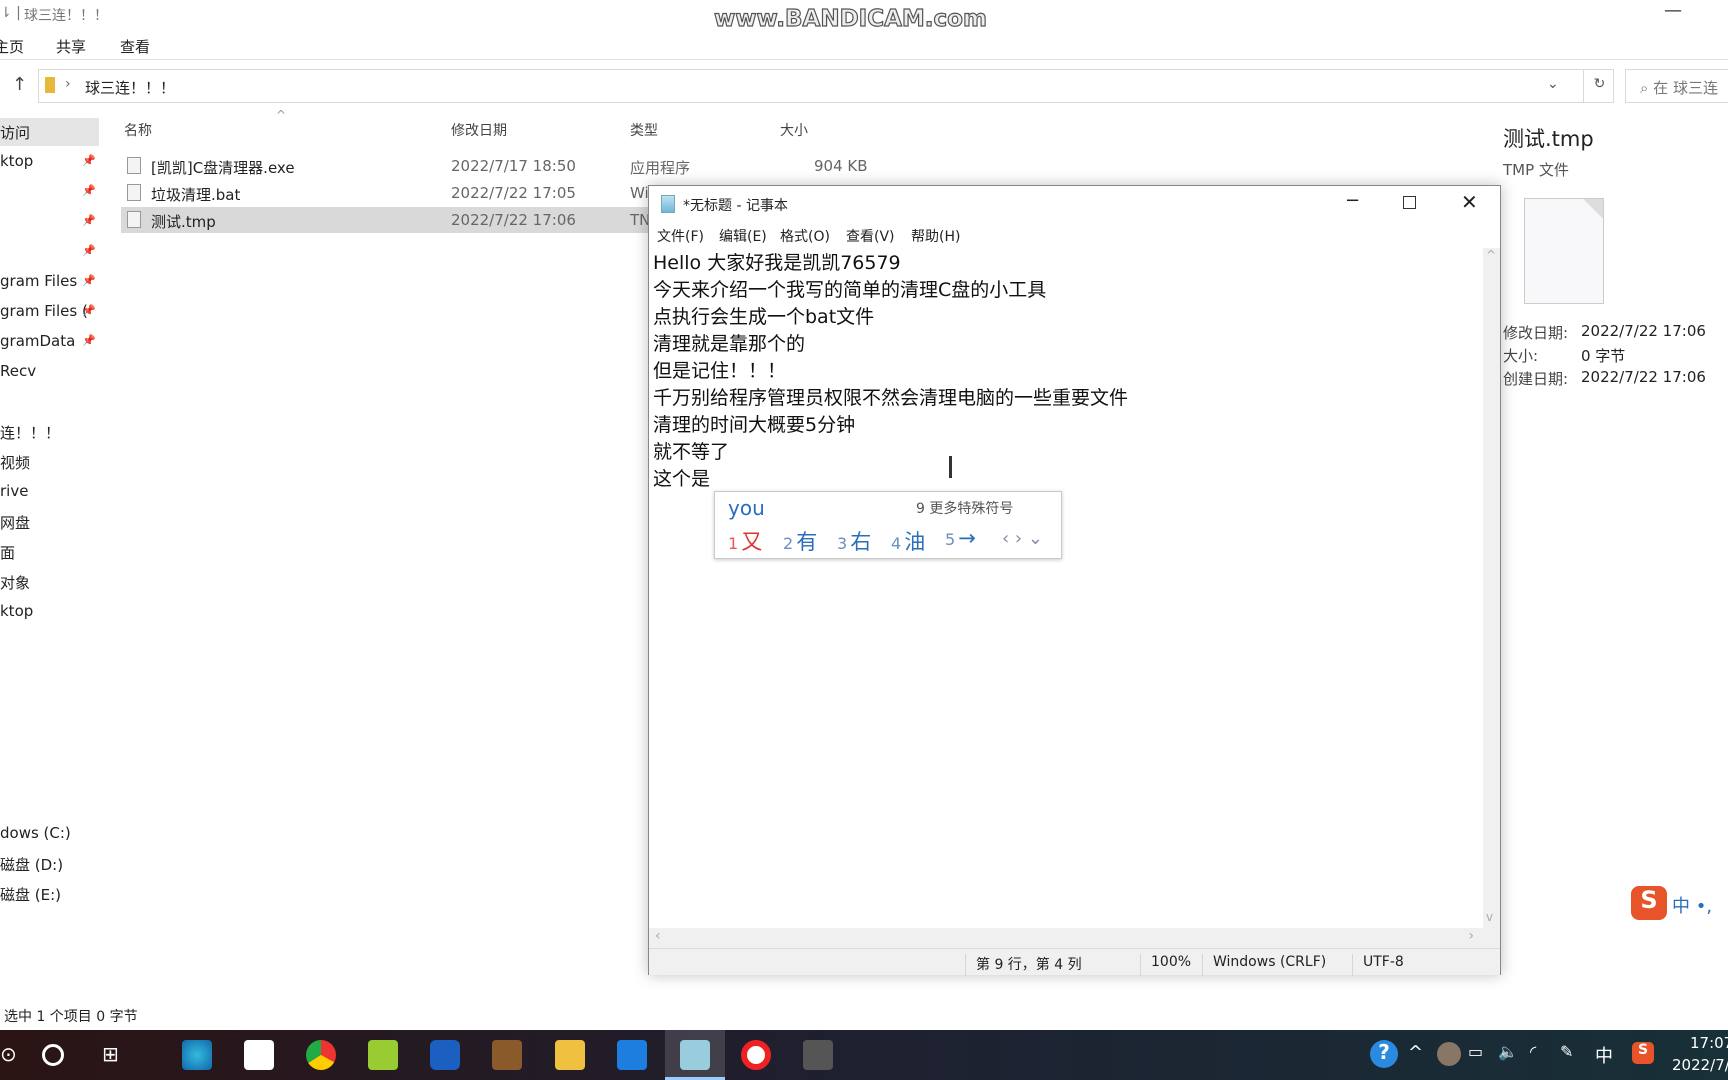 Image resolution: width=1728 pixels, height=1080 pixels. Describe the element at coordinates (964, 508) in the screenshot. I see `ime-more-symbols: 9 更多特殊符号` at that location.